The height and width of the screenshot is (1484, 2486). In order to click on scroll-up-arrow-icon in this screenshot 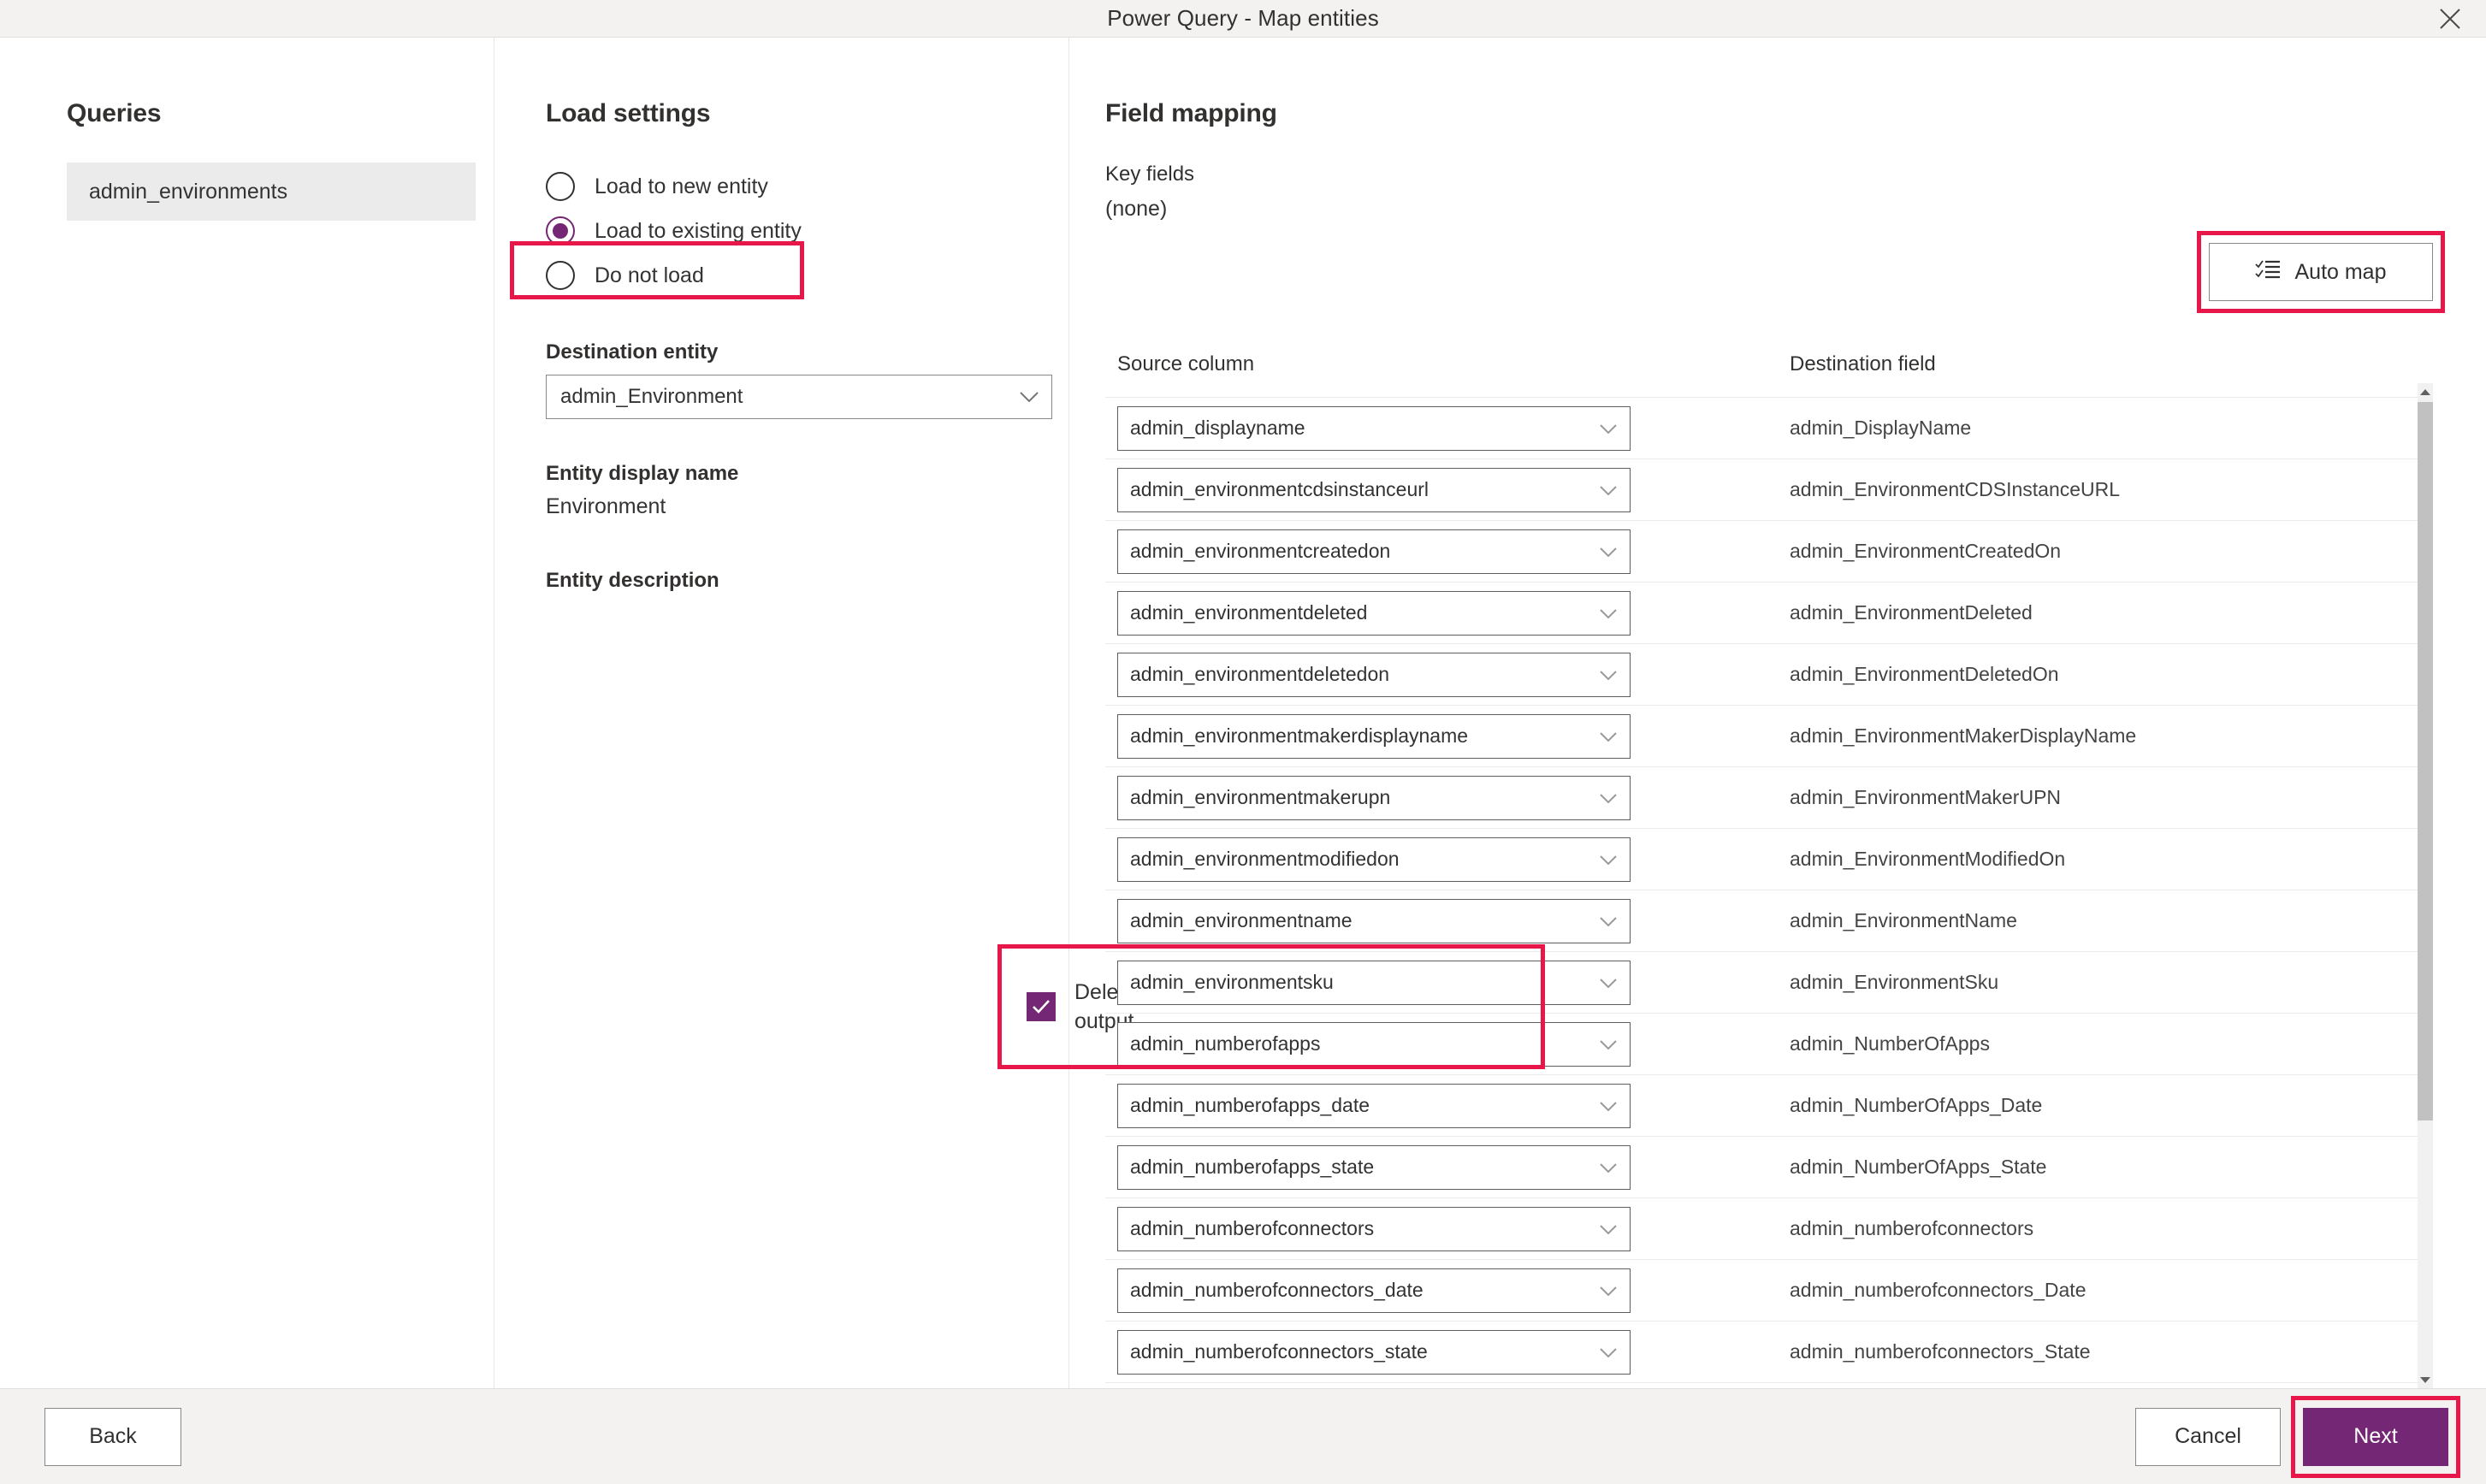, I will do `click(2425, 391)`.